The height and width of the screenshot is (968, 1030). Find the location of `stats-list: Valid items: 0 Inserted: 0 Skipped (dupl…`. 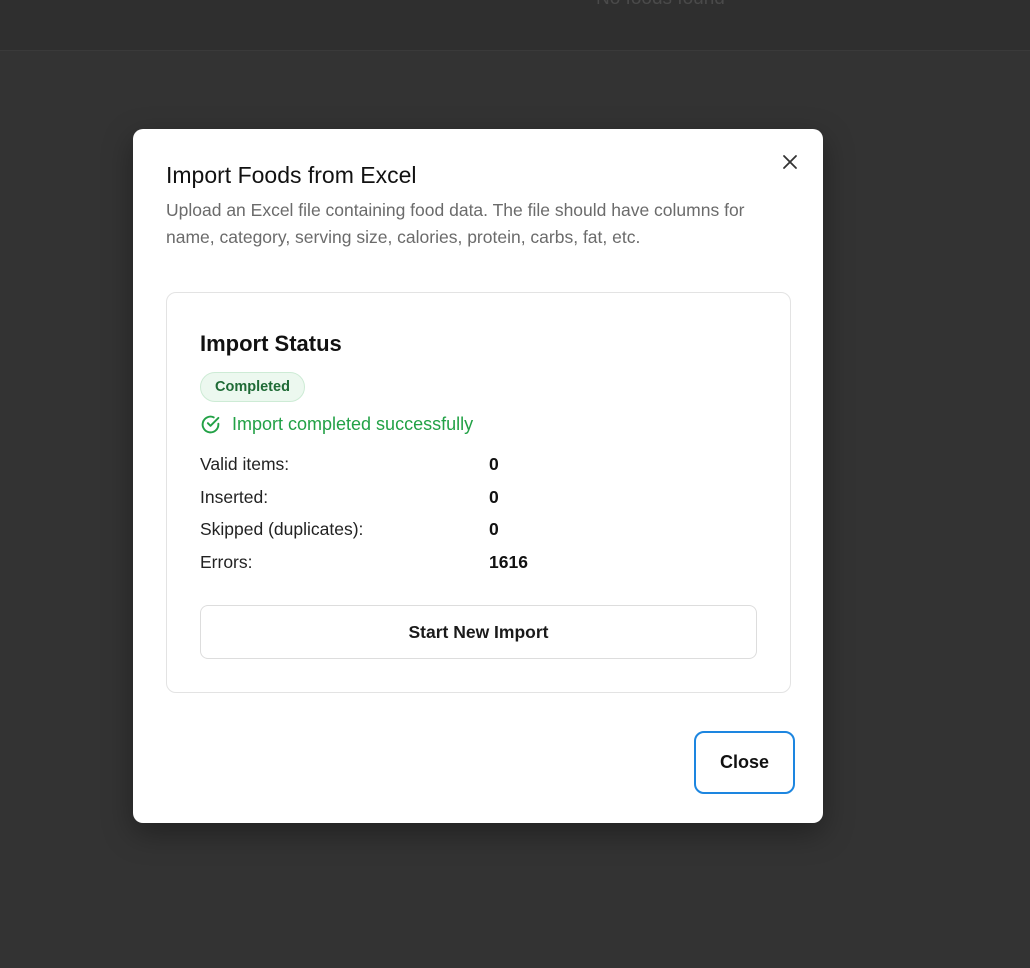

stats-list: Valid items: 0 Inserted: 0 Skipped (dupl… is located at coordinates (410, 515).